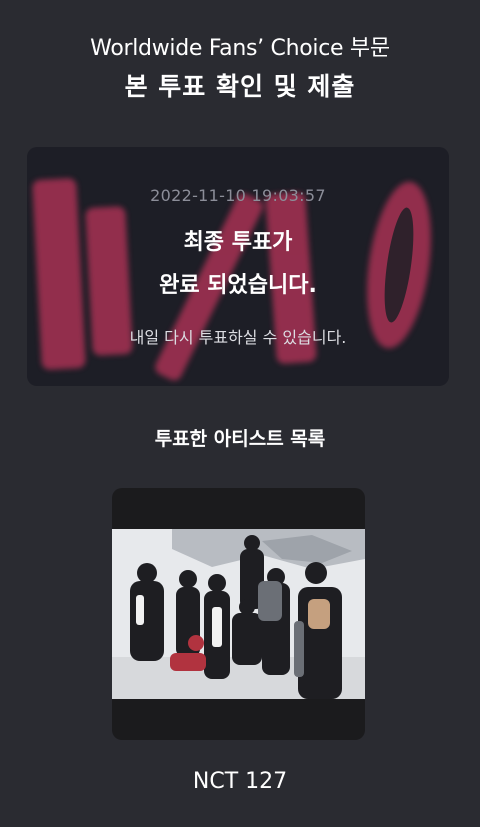 This screenshot has width=480, height=827. What do you see at coordinates (238, 285) in the screenshot?
I see `vote-complete-line-2: 완료 되었습니다.` at bounding box center [238, 285].